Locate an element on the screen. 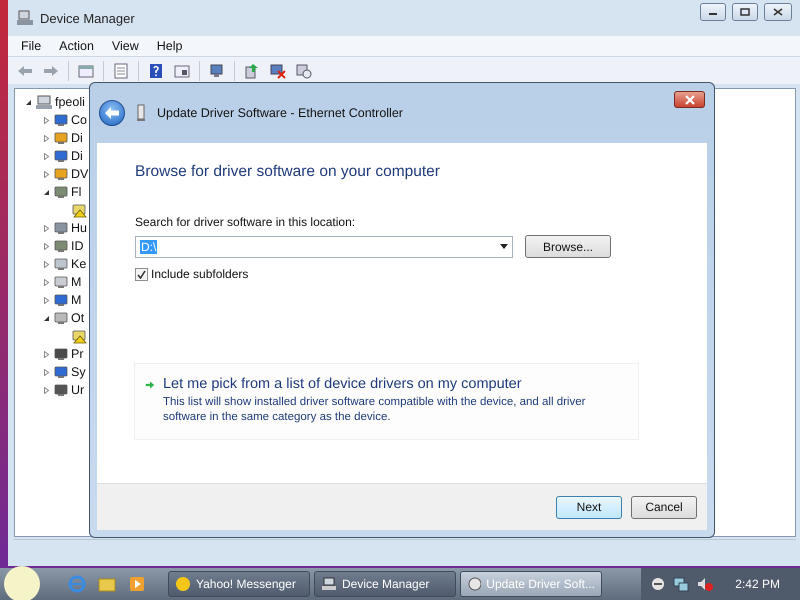 The height and width of the screenshot is (600, 800). tree-item: Sy is located at coordinates (78, 372).